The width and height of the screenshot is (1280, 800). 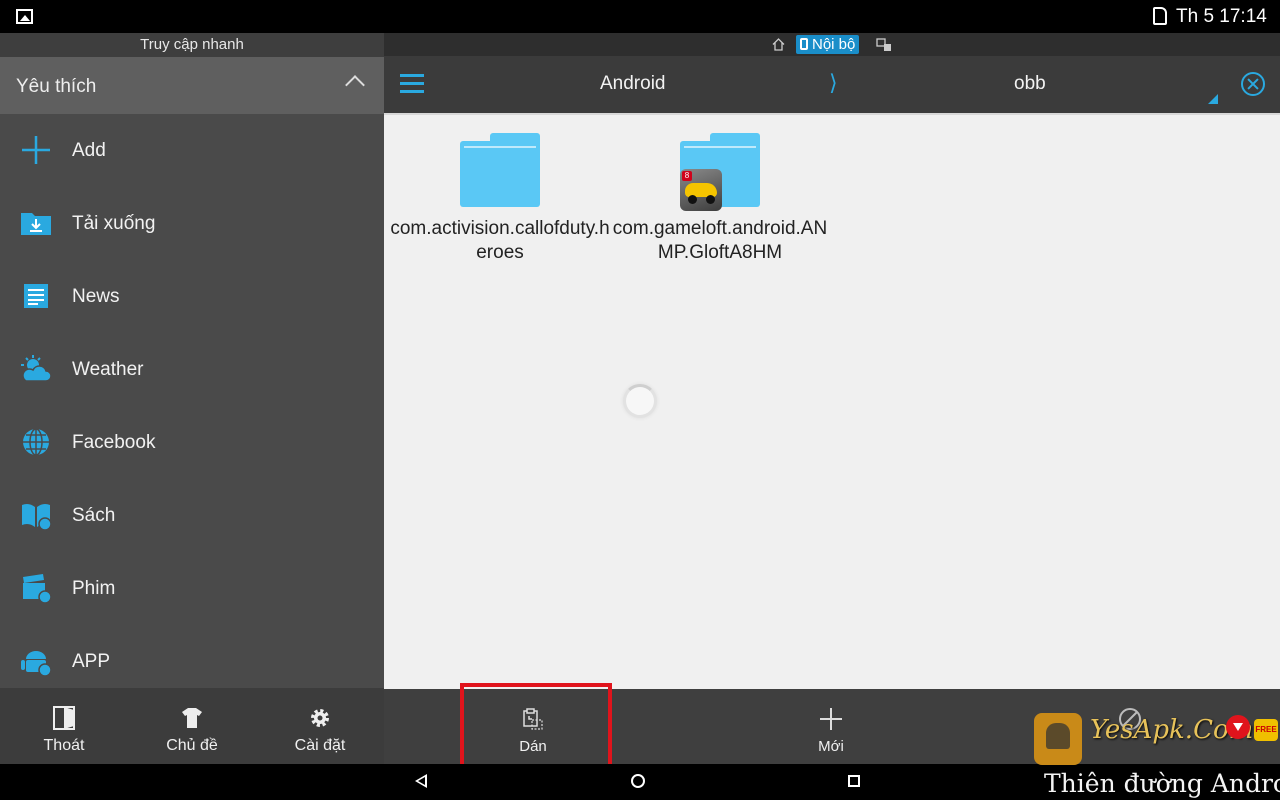 What do you see at coordinates (778, 44) in the screenshot?
I see `home-icon` at bounding box center [778, 44].